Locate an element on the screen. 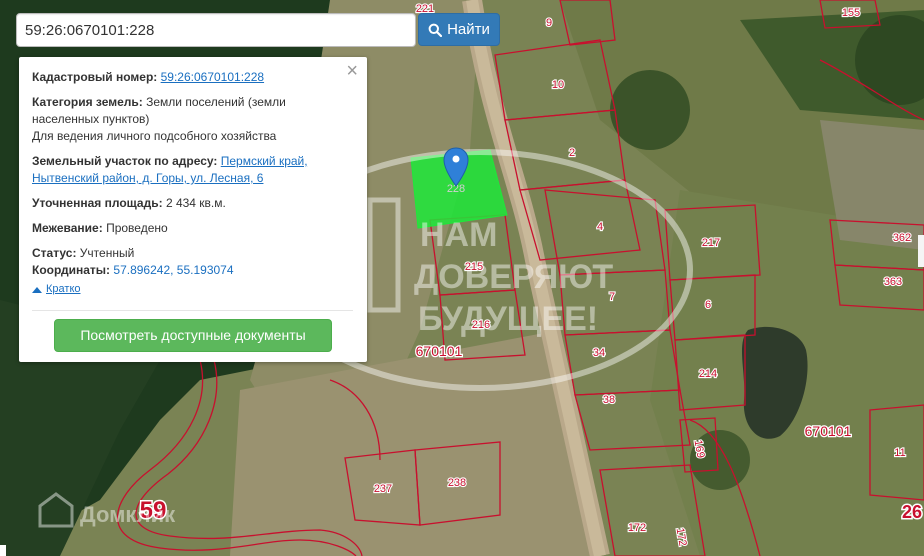 Image resolution: width=924 pixels, height=556 pixels. collapse-arrow-icon is located at coordinates (37, 289).